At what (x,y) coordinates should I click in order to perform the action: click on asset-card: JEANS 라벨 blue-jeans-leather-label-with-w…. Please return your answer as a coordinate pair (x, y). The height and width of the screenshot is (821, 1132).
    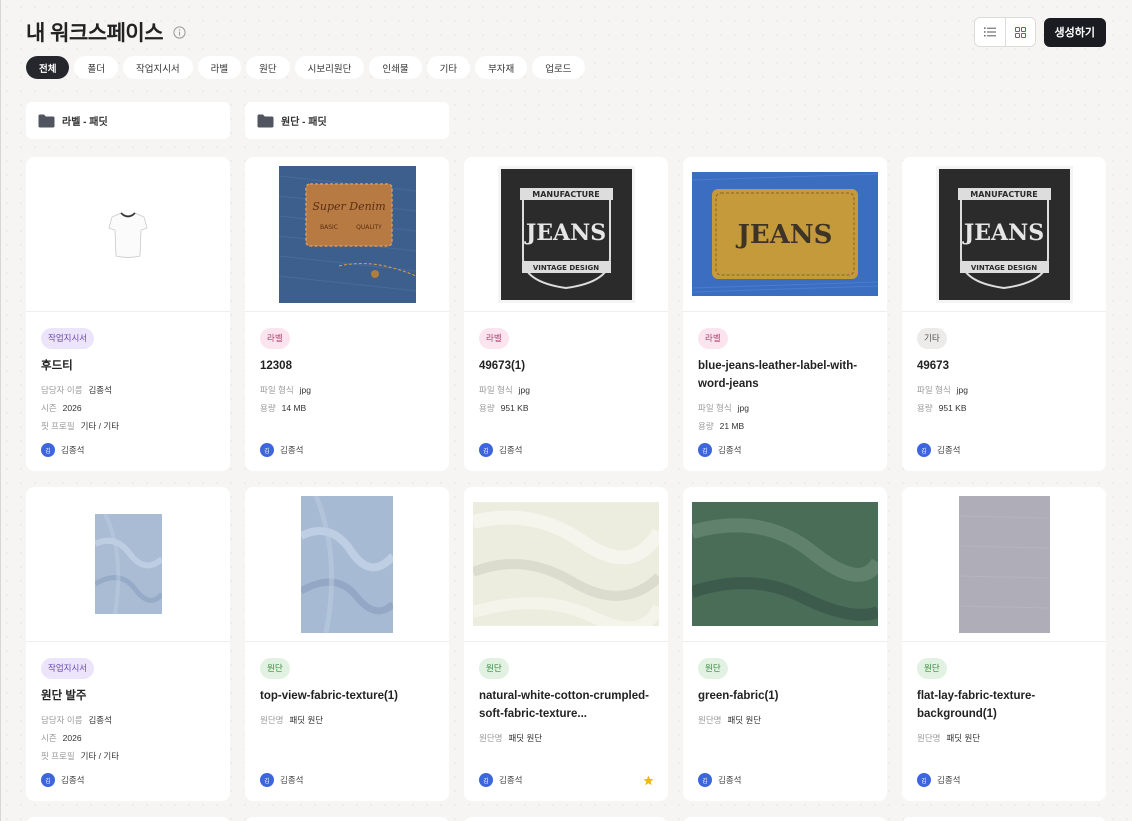
    Looking at the image, I should click on (785, 314).